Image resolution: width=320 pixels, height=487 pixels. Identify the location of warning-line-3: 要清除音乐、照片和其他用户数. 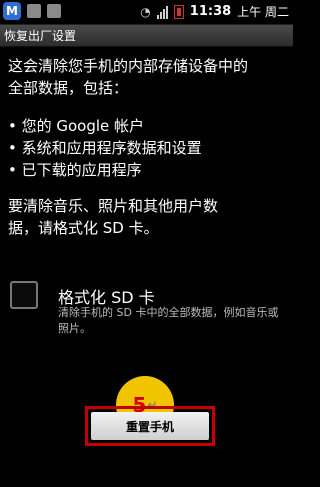
(113, 206).